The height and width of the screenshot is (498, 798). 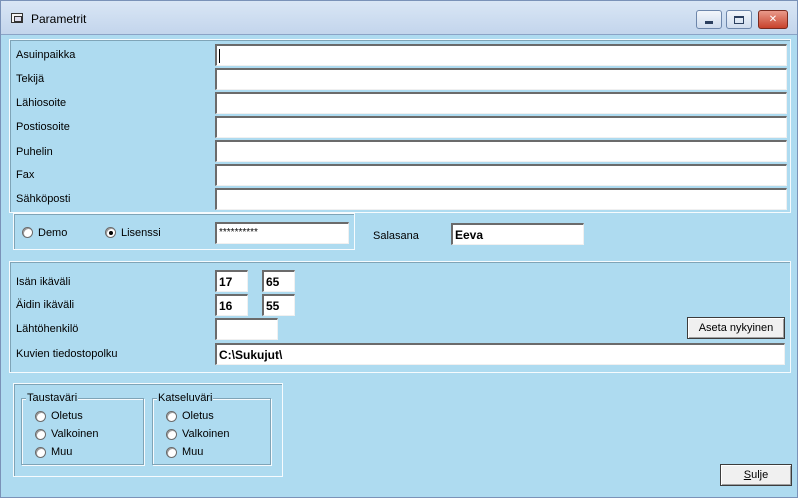 I want to click on father-max-age-input: 65, so click(x=278, y=281).